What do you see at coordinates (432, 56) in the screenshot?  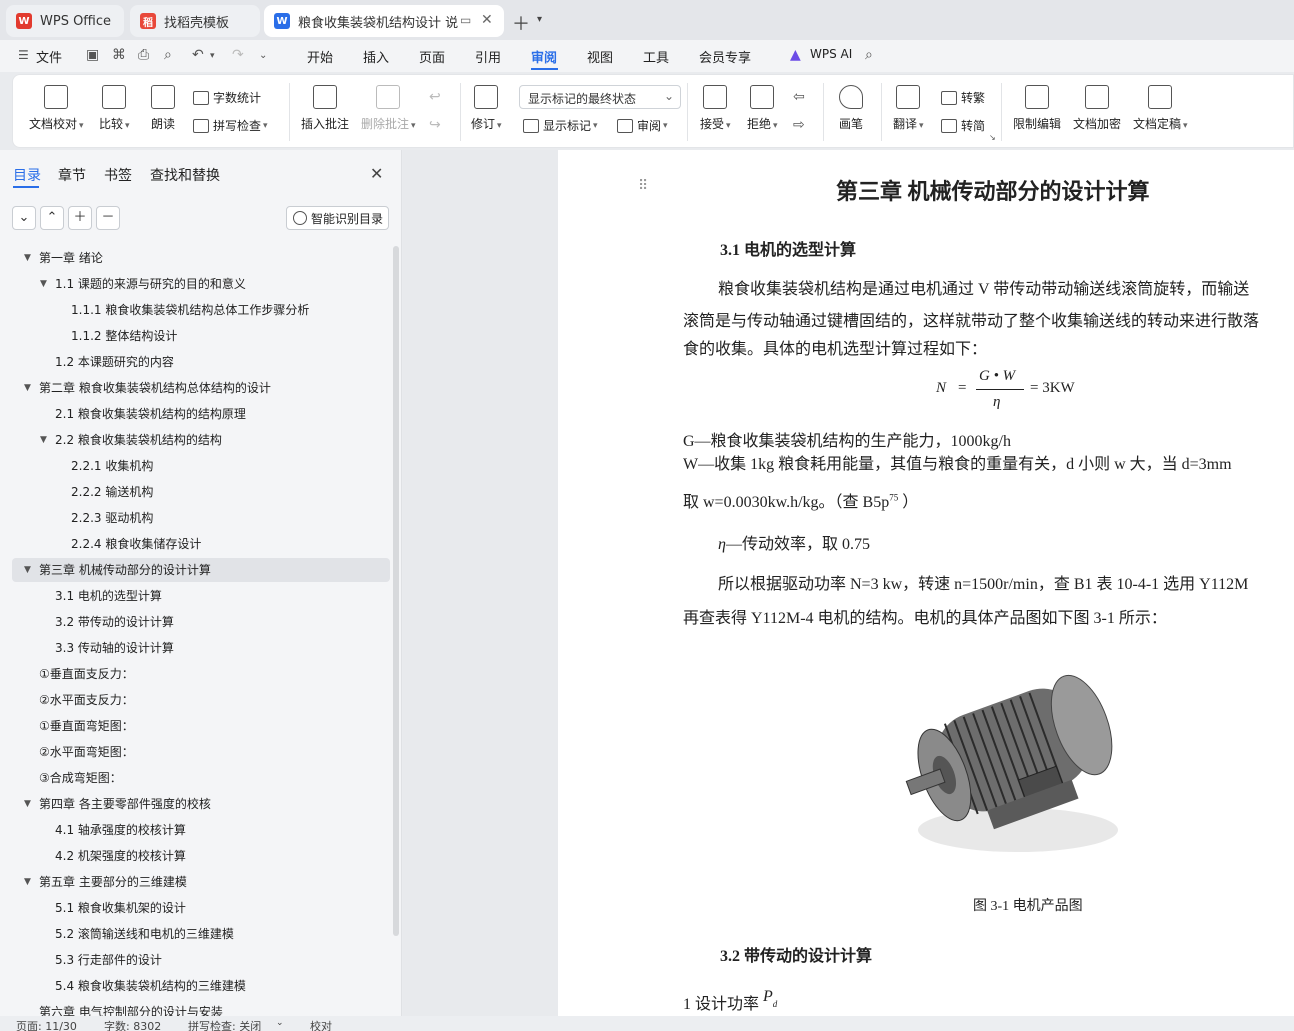 I see `menu-page: 页面` at bounding box center [432, 56].